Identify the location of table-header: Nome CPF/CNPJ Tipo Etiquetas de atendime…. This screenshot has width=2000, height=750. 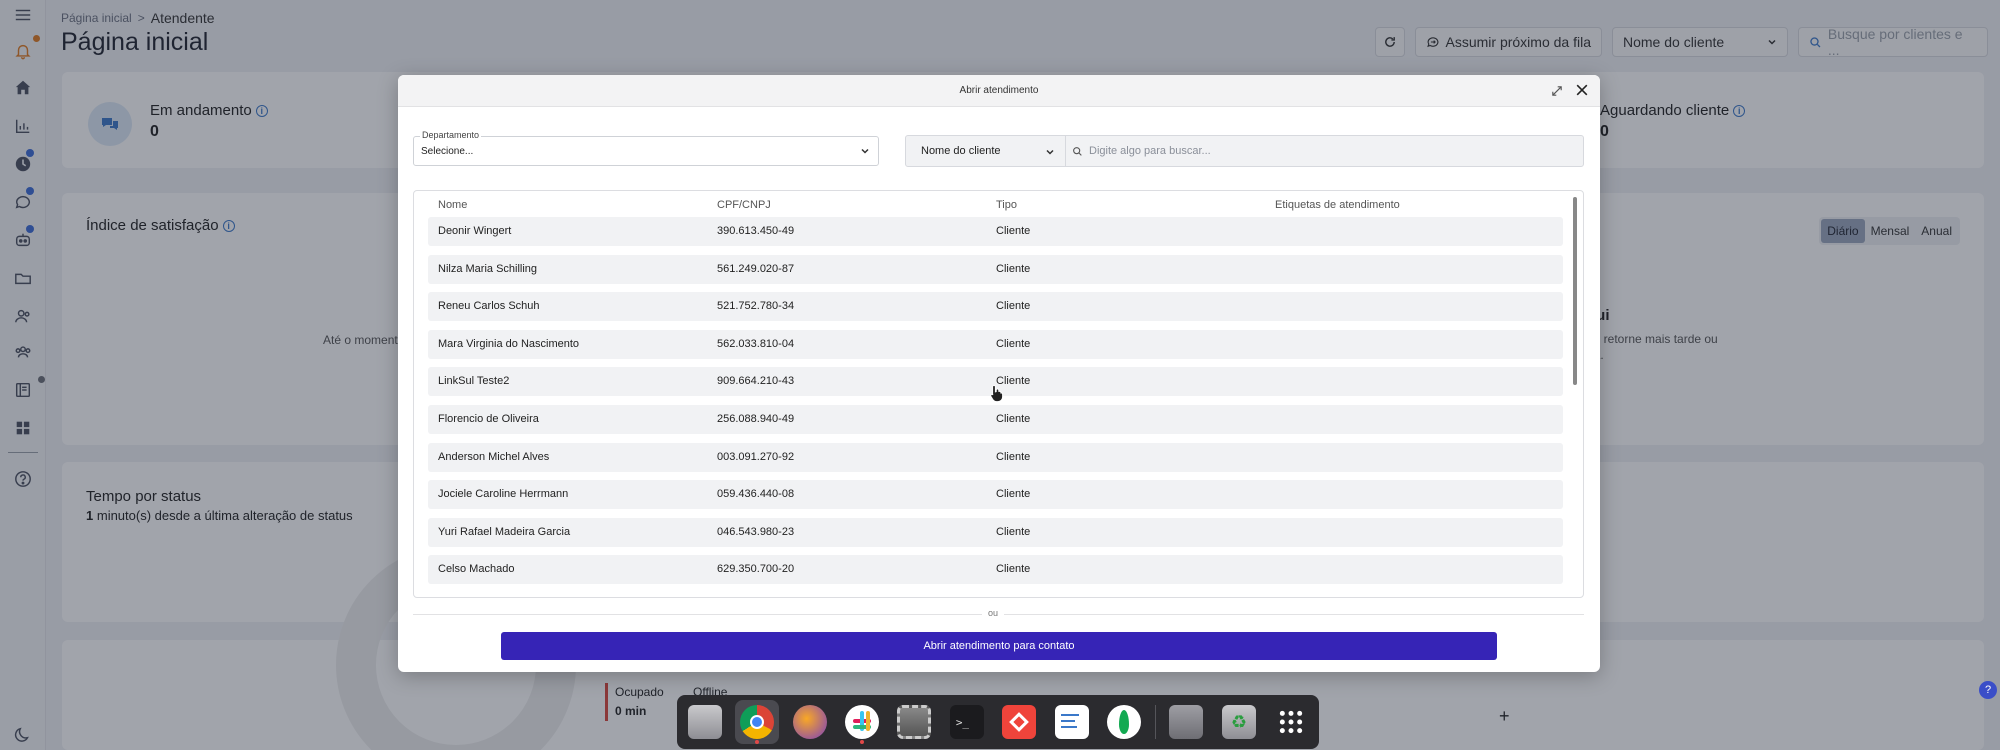
(1010, 208).